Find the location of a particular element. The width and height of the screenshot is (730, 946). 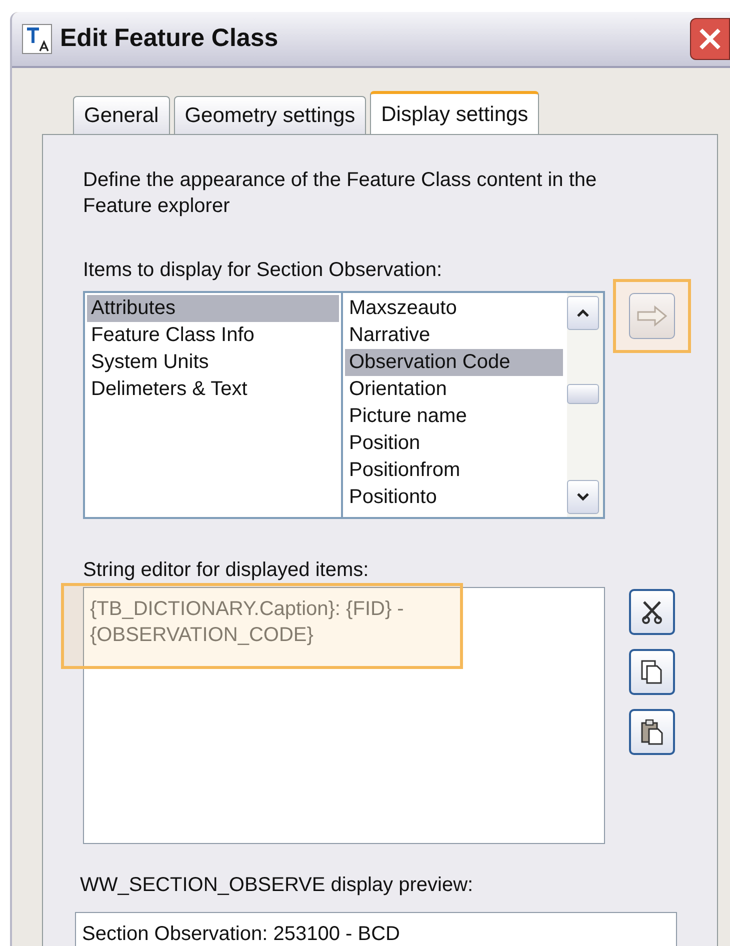

chevron-up-icon is located at coordinates (583, 313).